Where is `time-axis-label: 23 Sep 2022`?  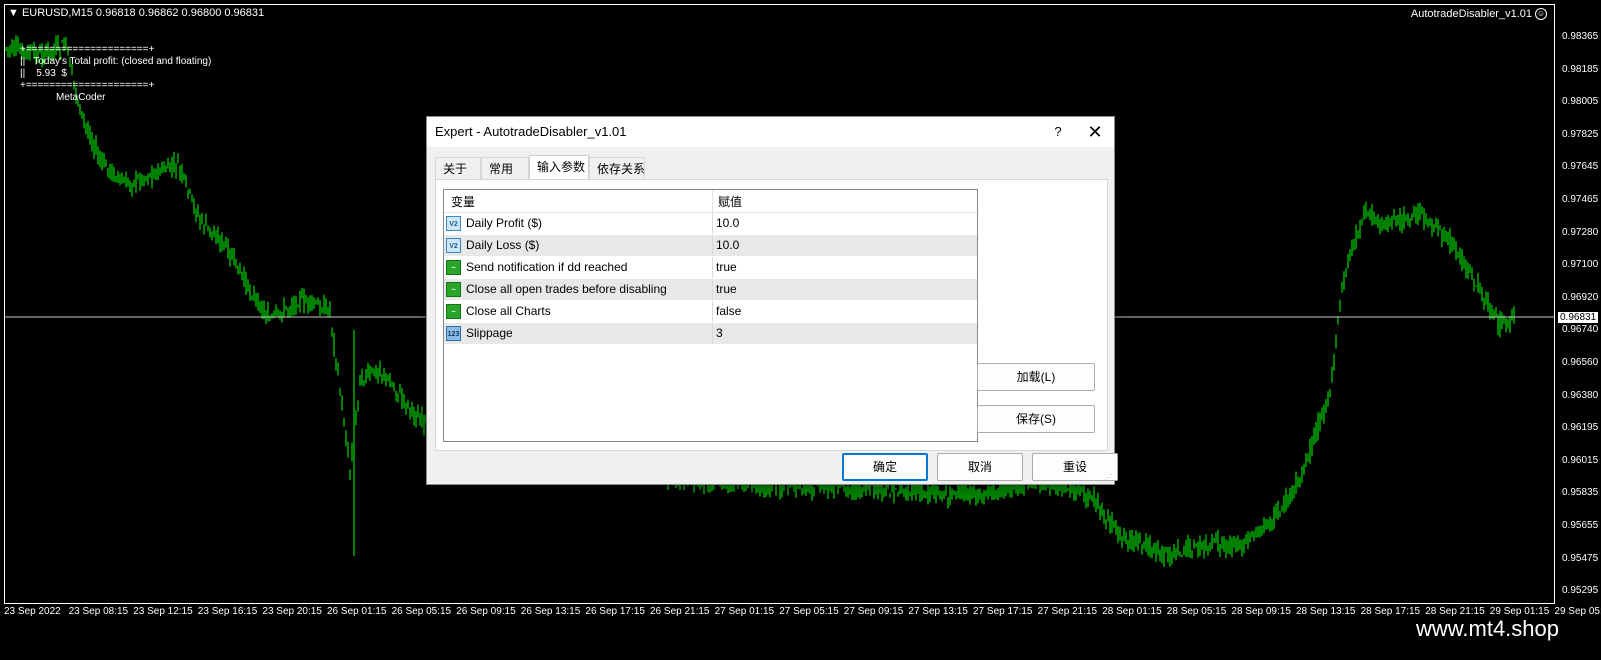
time-axis-label: 23 Sep 2022 is located at coordinates (32, 611).